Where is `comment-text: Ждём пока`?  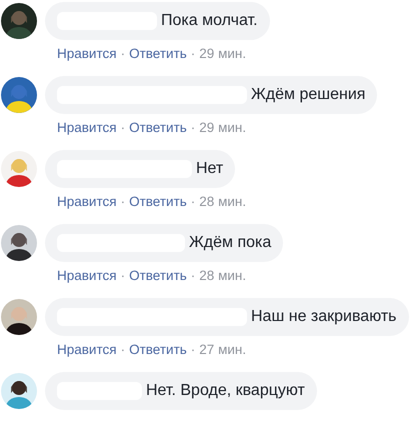
comment-text: Ждём пока is located at coordinates (230, 243).